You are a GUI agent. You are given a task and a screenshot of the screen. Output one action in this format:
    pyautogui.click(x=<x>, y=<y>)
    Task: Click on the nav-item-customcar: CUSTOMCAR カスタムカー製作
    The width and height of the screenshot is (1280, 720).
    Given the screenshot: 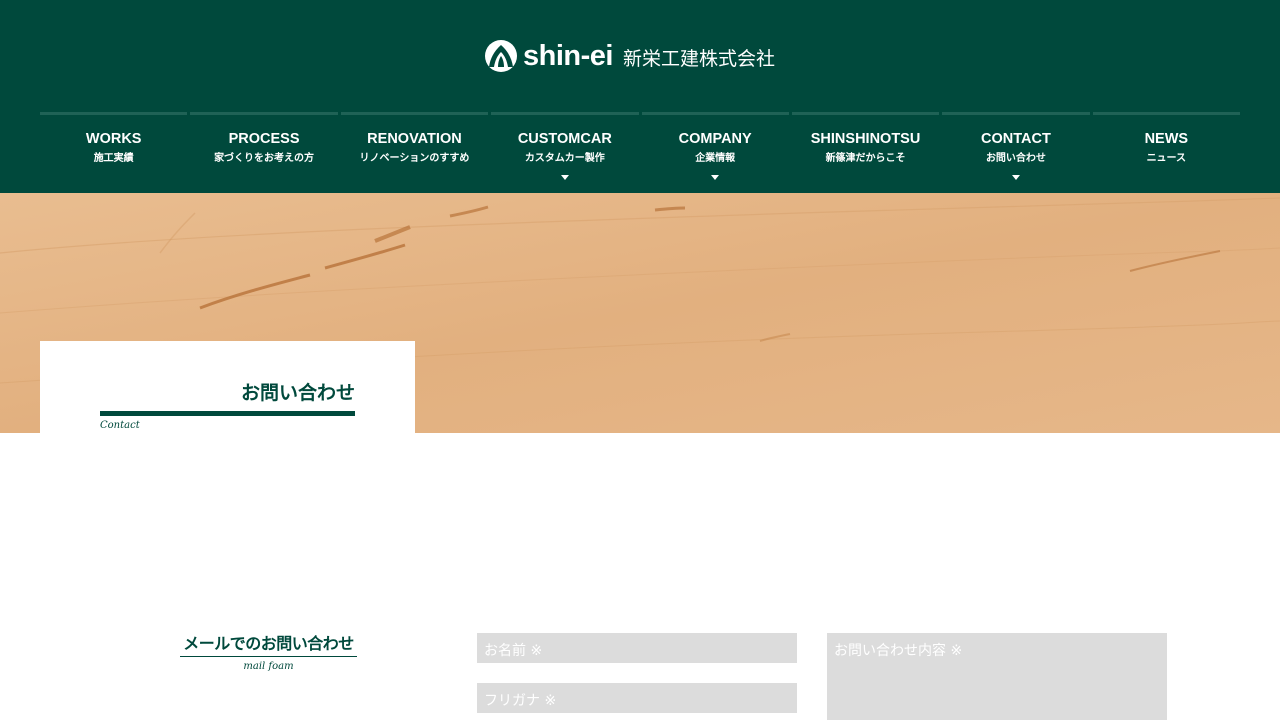 What is the action you would take?
    pyautogui.click(x=565, y=152)
    